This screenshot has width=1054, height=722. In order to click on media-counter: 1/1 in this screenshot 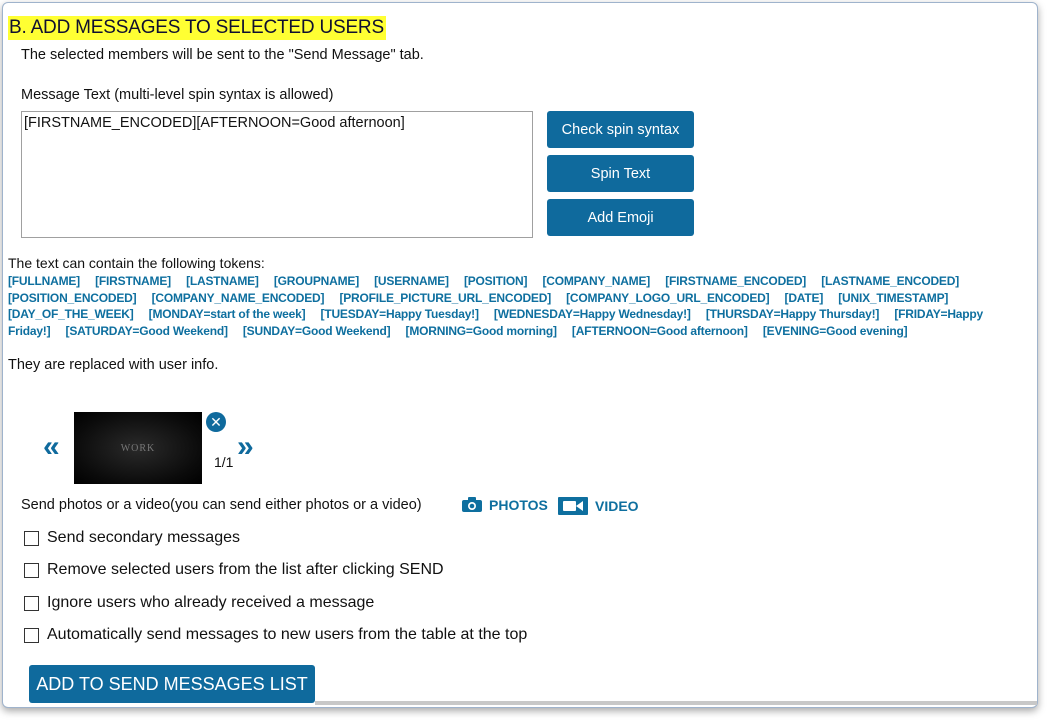, I will do `click(224, 462)`.